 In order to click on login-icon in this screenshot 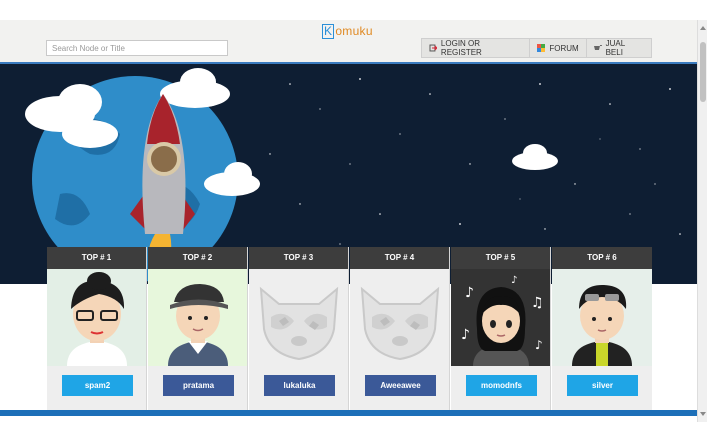, I will do `click(433, 48)`.